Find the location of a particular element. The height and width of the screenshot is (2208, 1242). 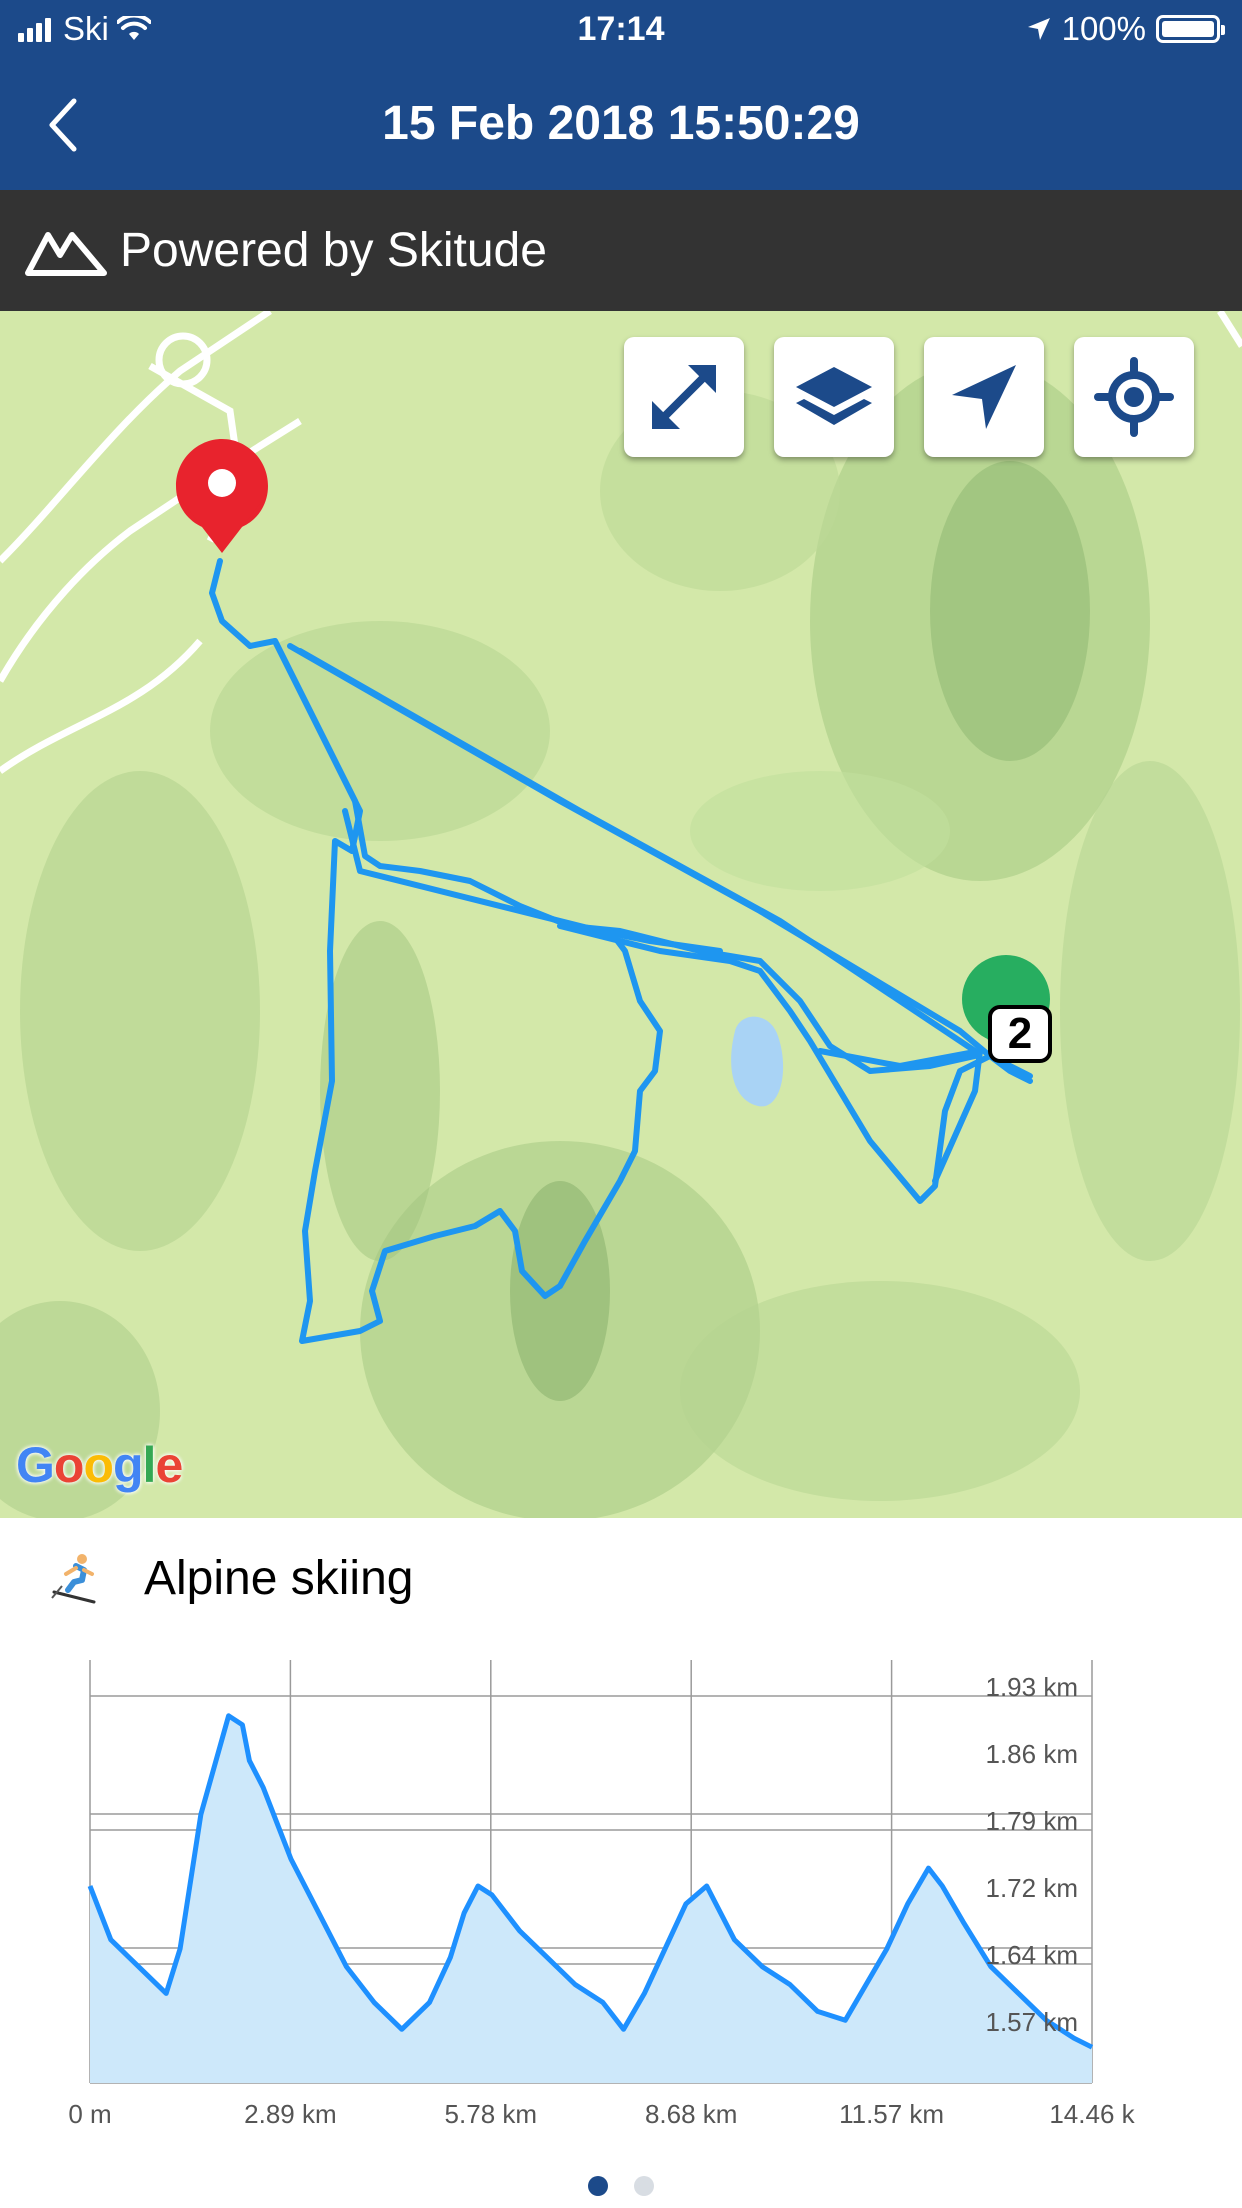

locate-icon is located at coordinates (1134, 397).